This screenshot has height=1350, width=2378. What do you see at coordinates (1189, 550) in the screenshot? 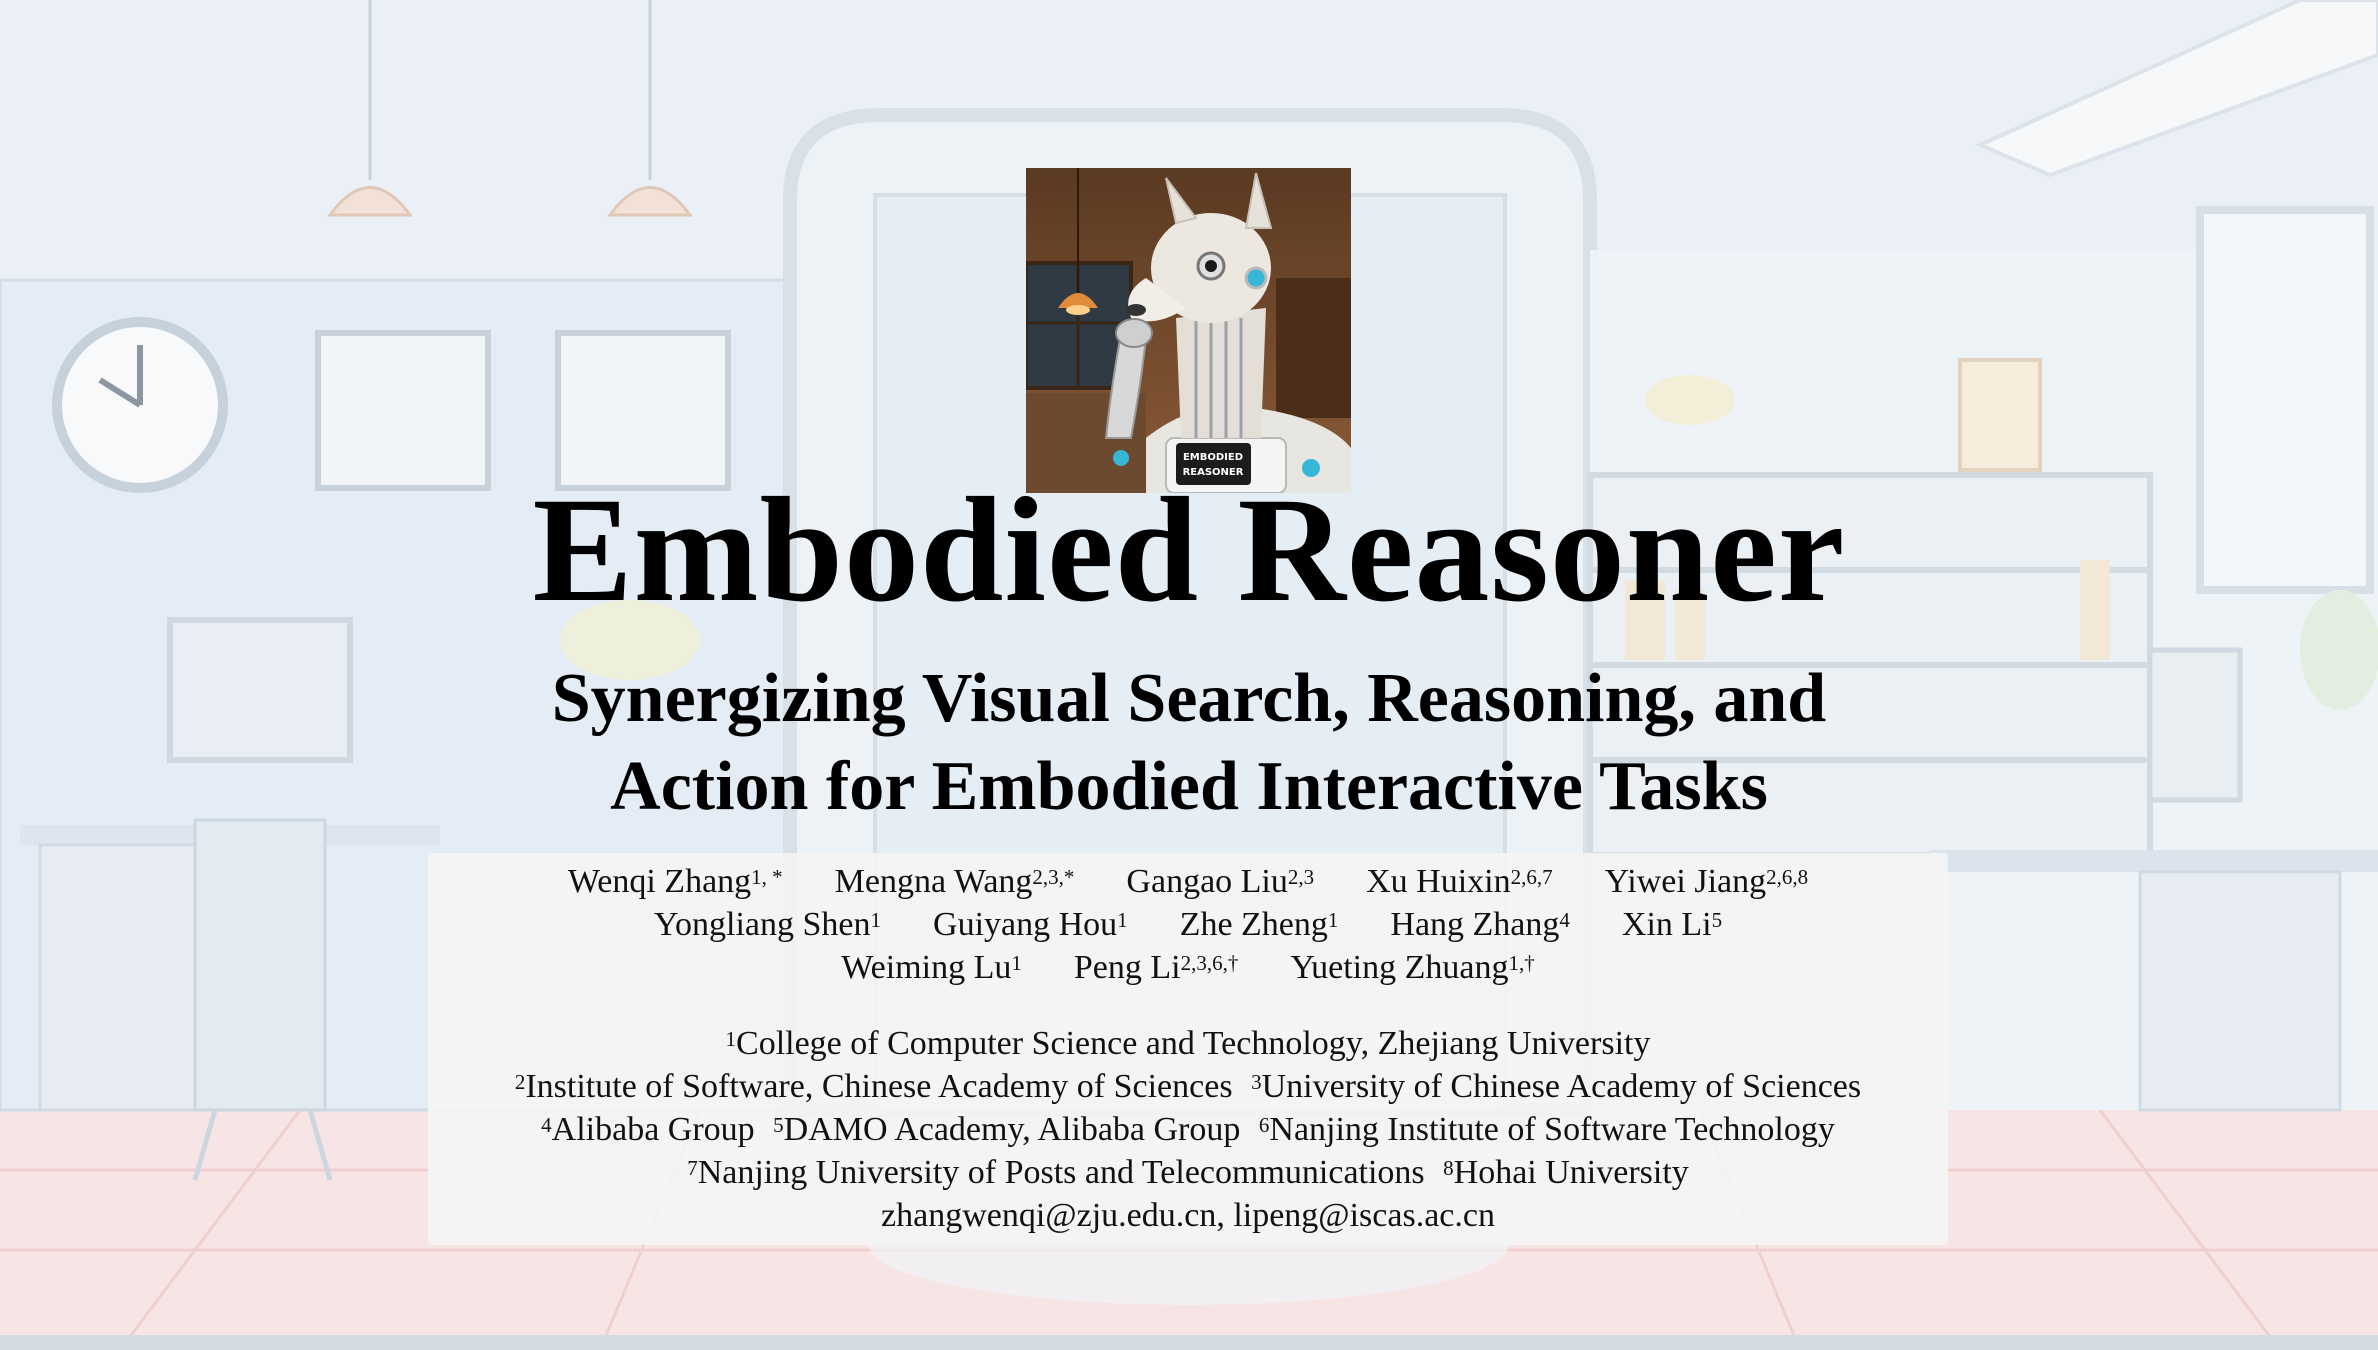
I see `page-title: Embodied Reasoner` at bounding box center [1189, 550].